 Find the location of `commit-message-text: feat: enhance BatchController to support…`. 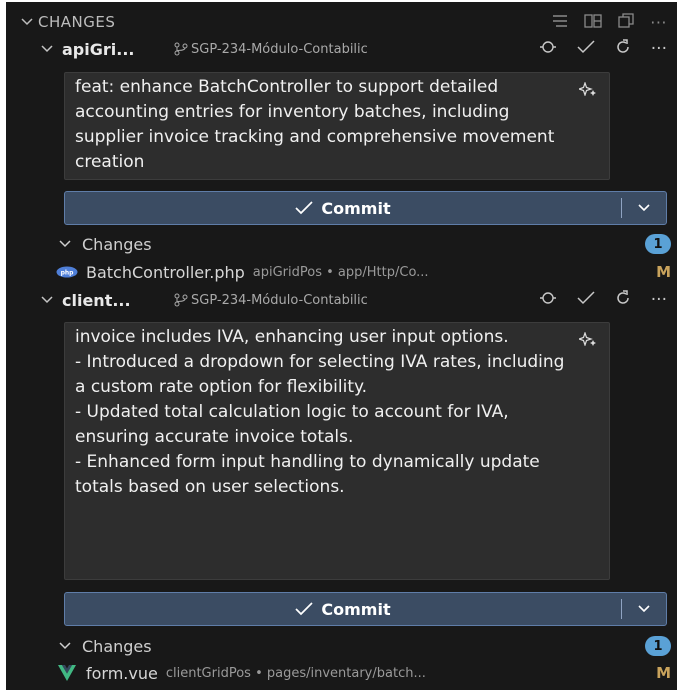

commit-message-text: feat: enhance BatchController to support… is located at coordinates (325, 125).